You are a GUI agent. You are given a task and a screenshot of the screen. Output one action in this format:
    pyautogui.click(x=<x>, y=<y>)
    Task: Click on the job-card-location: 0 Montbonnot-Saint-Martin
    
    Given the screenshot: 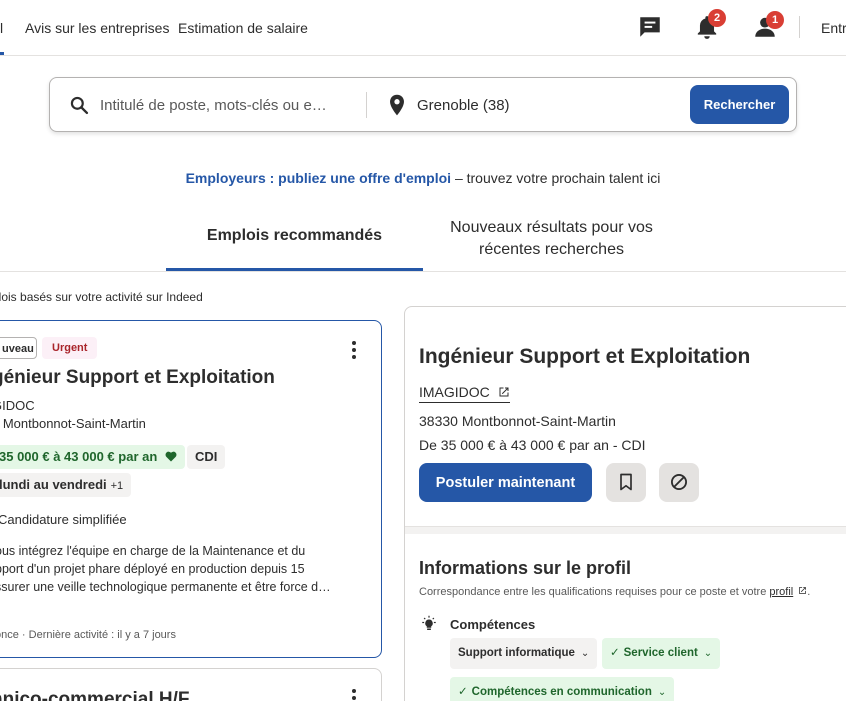 What is the action you would take?
    pyautogui.click(x=73, y=423)
    